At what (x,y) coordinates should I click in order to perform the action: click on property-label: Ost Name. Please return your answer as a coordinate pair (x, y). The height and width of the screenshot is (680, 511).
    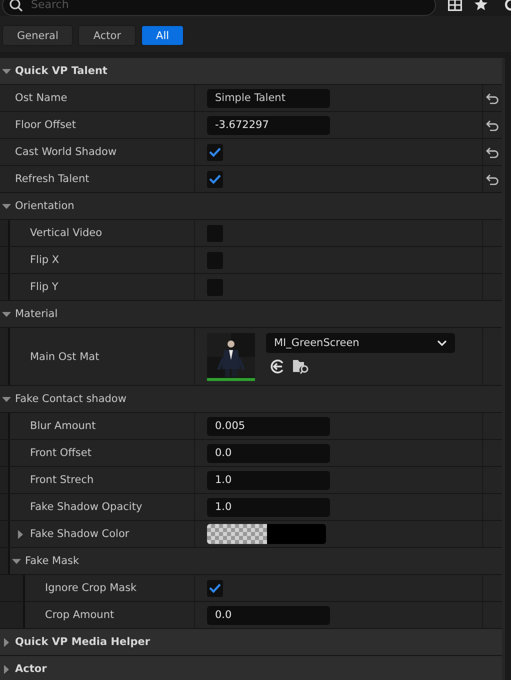
    Looking at the image, I should click on (41, 98).